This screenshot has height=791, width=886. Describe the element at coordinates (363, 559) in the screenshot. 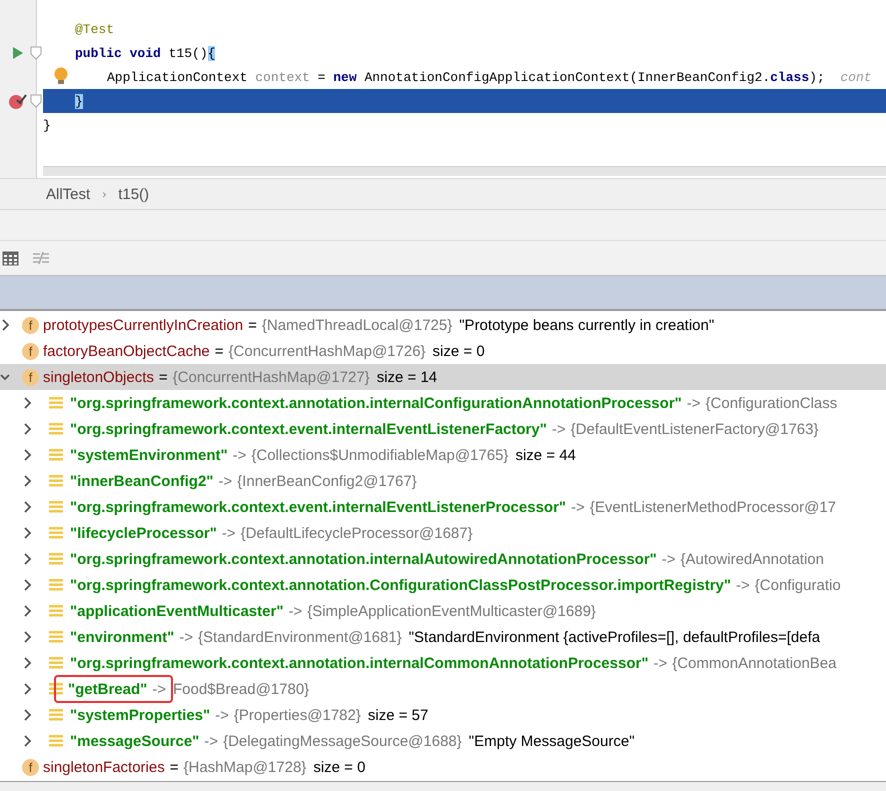

I see `map-key: "org.springframework.context.annotation.internalAutowiredAnnotationProcessor"` at that location.